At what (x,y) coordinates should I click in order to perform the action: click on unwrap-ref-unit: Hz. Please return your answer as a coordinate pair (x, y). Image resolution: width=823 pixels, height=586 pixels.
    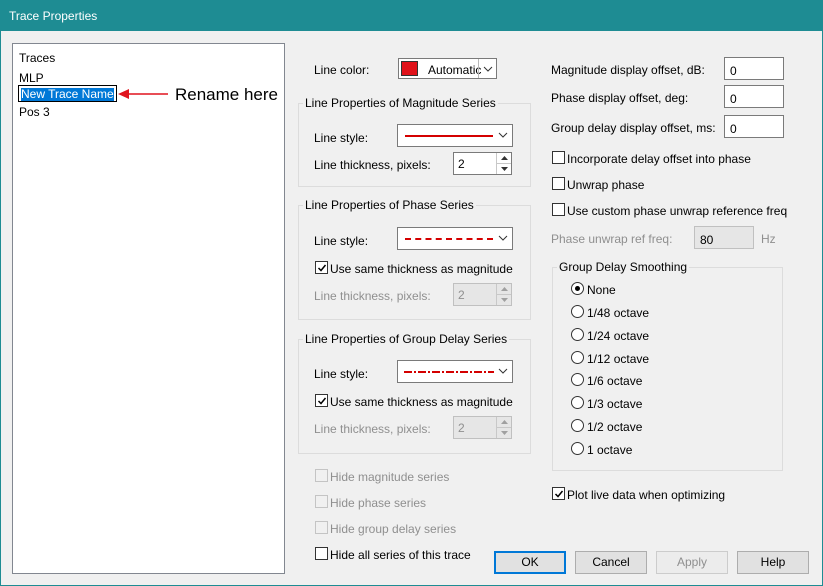
    Looking at the image, I should click on (768, 239).